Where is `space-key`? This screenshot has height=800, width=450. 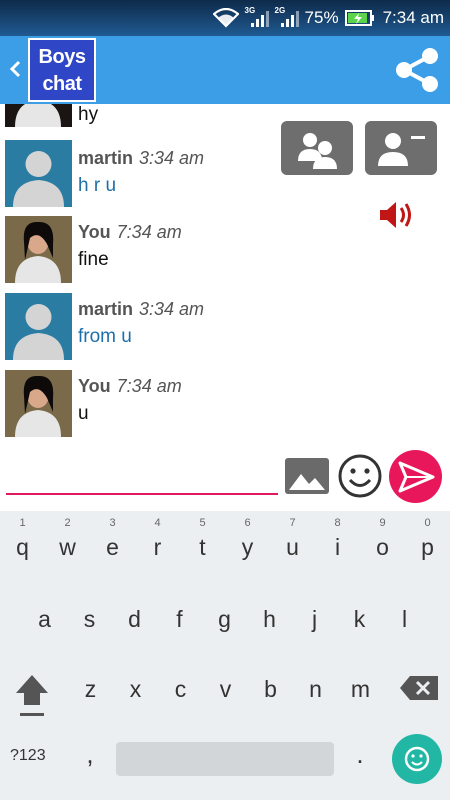 space-key is located at coordinates (225, 759).